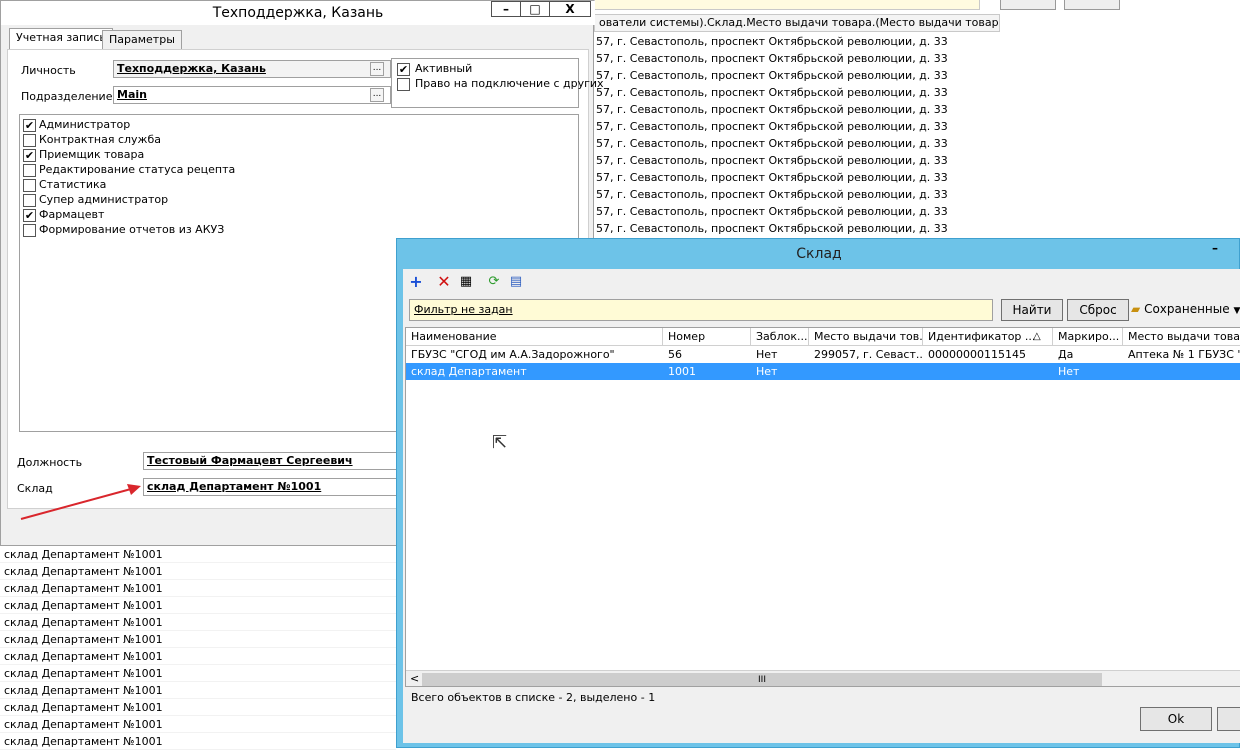 The image size is (1240, 750). Describe the element at coordinates (403, 69) in the screenshot. I see `active-checkbox: ✔` at that location.